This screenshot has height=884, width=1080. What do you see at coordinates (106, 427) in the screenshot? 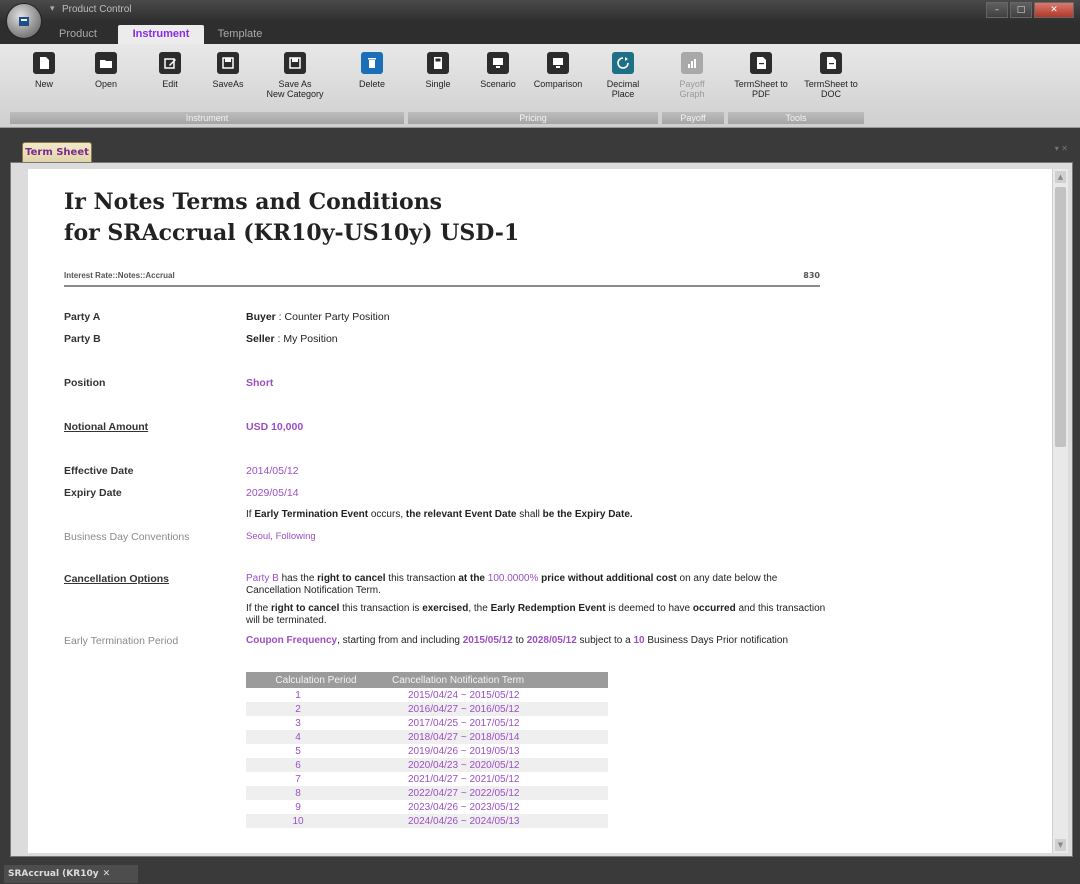
I see `notional-amount-label: Notional Amount` at bounding box center [106, 427].